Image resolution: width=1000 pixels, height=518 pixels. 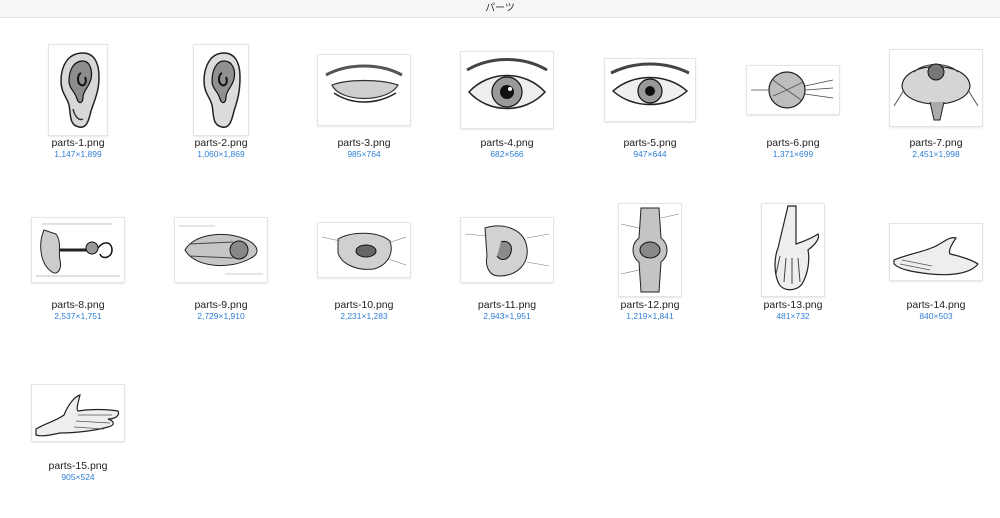 I want to click on file-dimensions: 1,147×1,899, so click(x=78, y=154).